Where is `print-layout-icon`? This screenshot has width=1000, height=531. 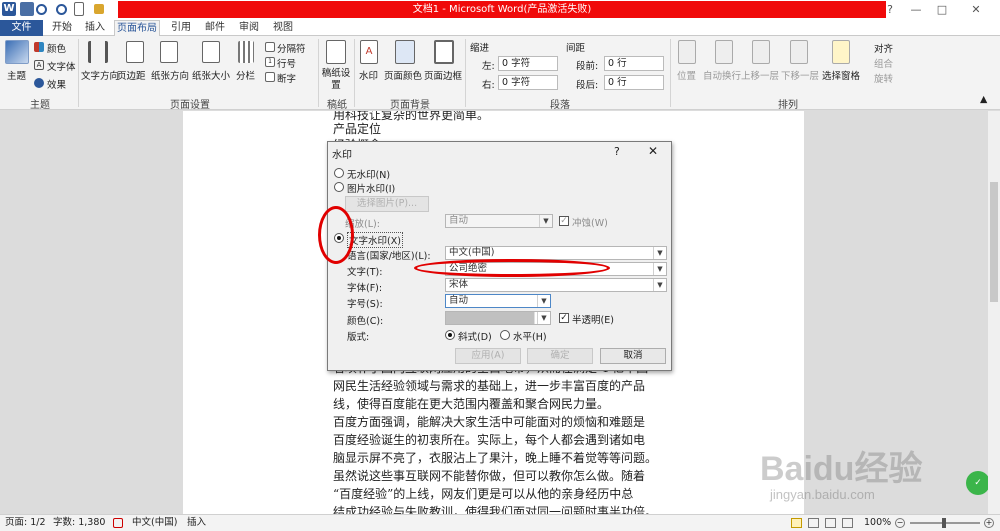 print-layout-icon is located at coordinates (796, 523).